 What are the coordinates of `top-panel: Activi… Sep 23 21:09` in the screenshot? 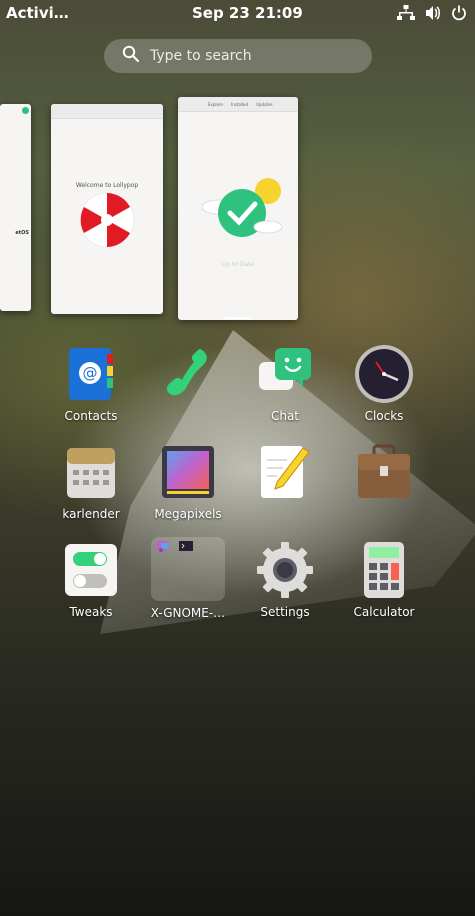 It's located at (237, 14).